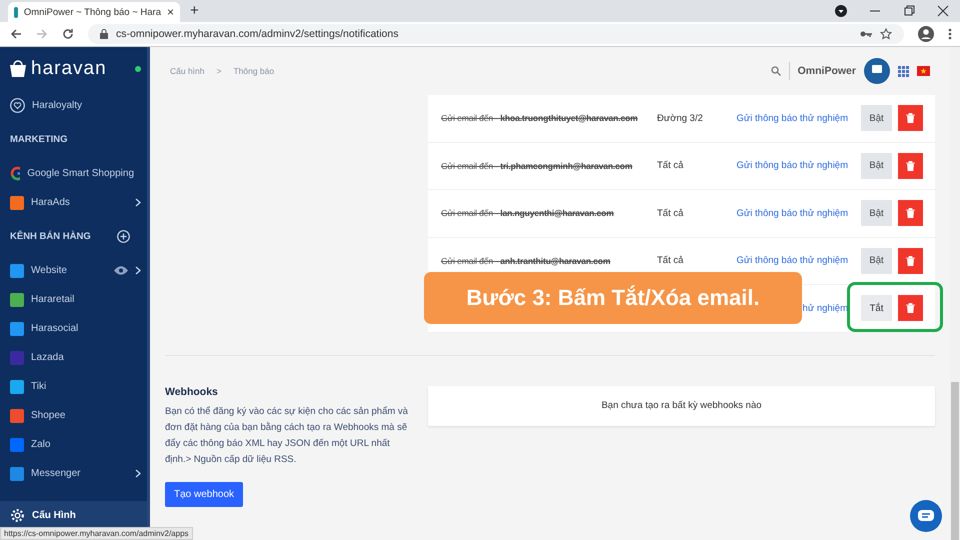  What do you see at coordinates (73, 444) in the screenshot?
I see `sidebar-item: Zalo` at bounding box center [73, 444].